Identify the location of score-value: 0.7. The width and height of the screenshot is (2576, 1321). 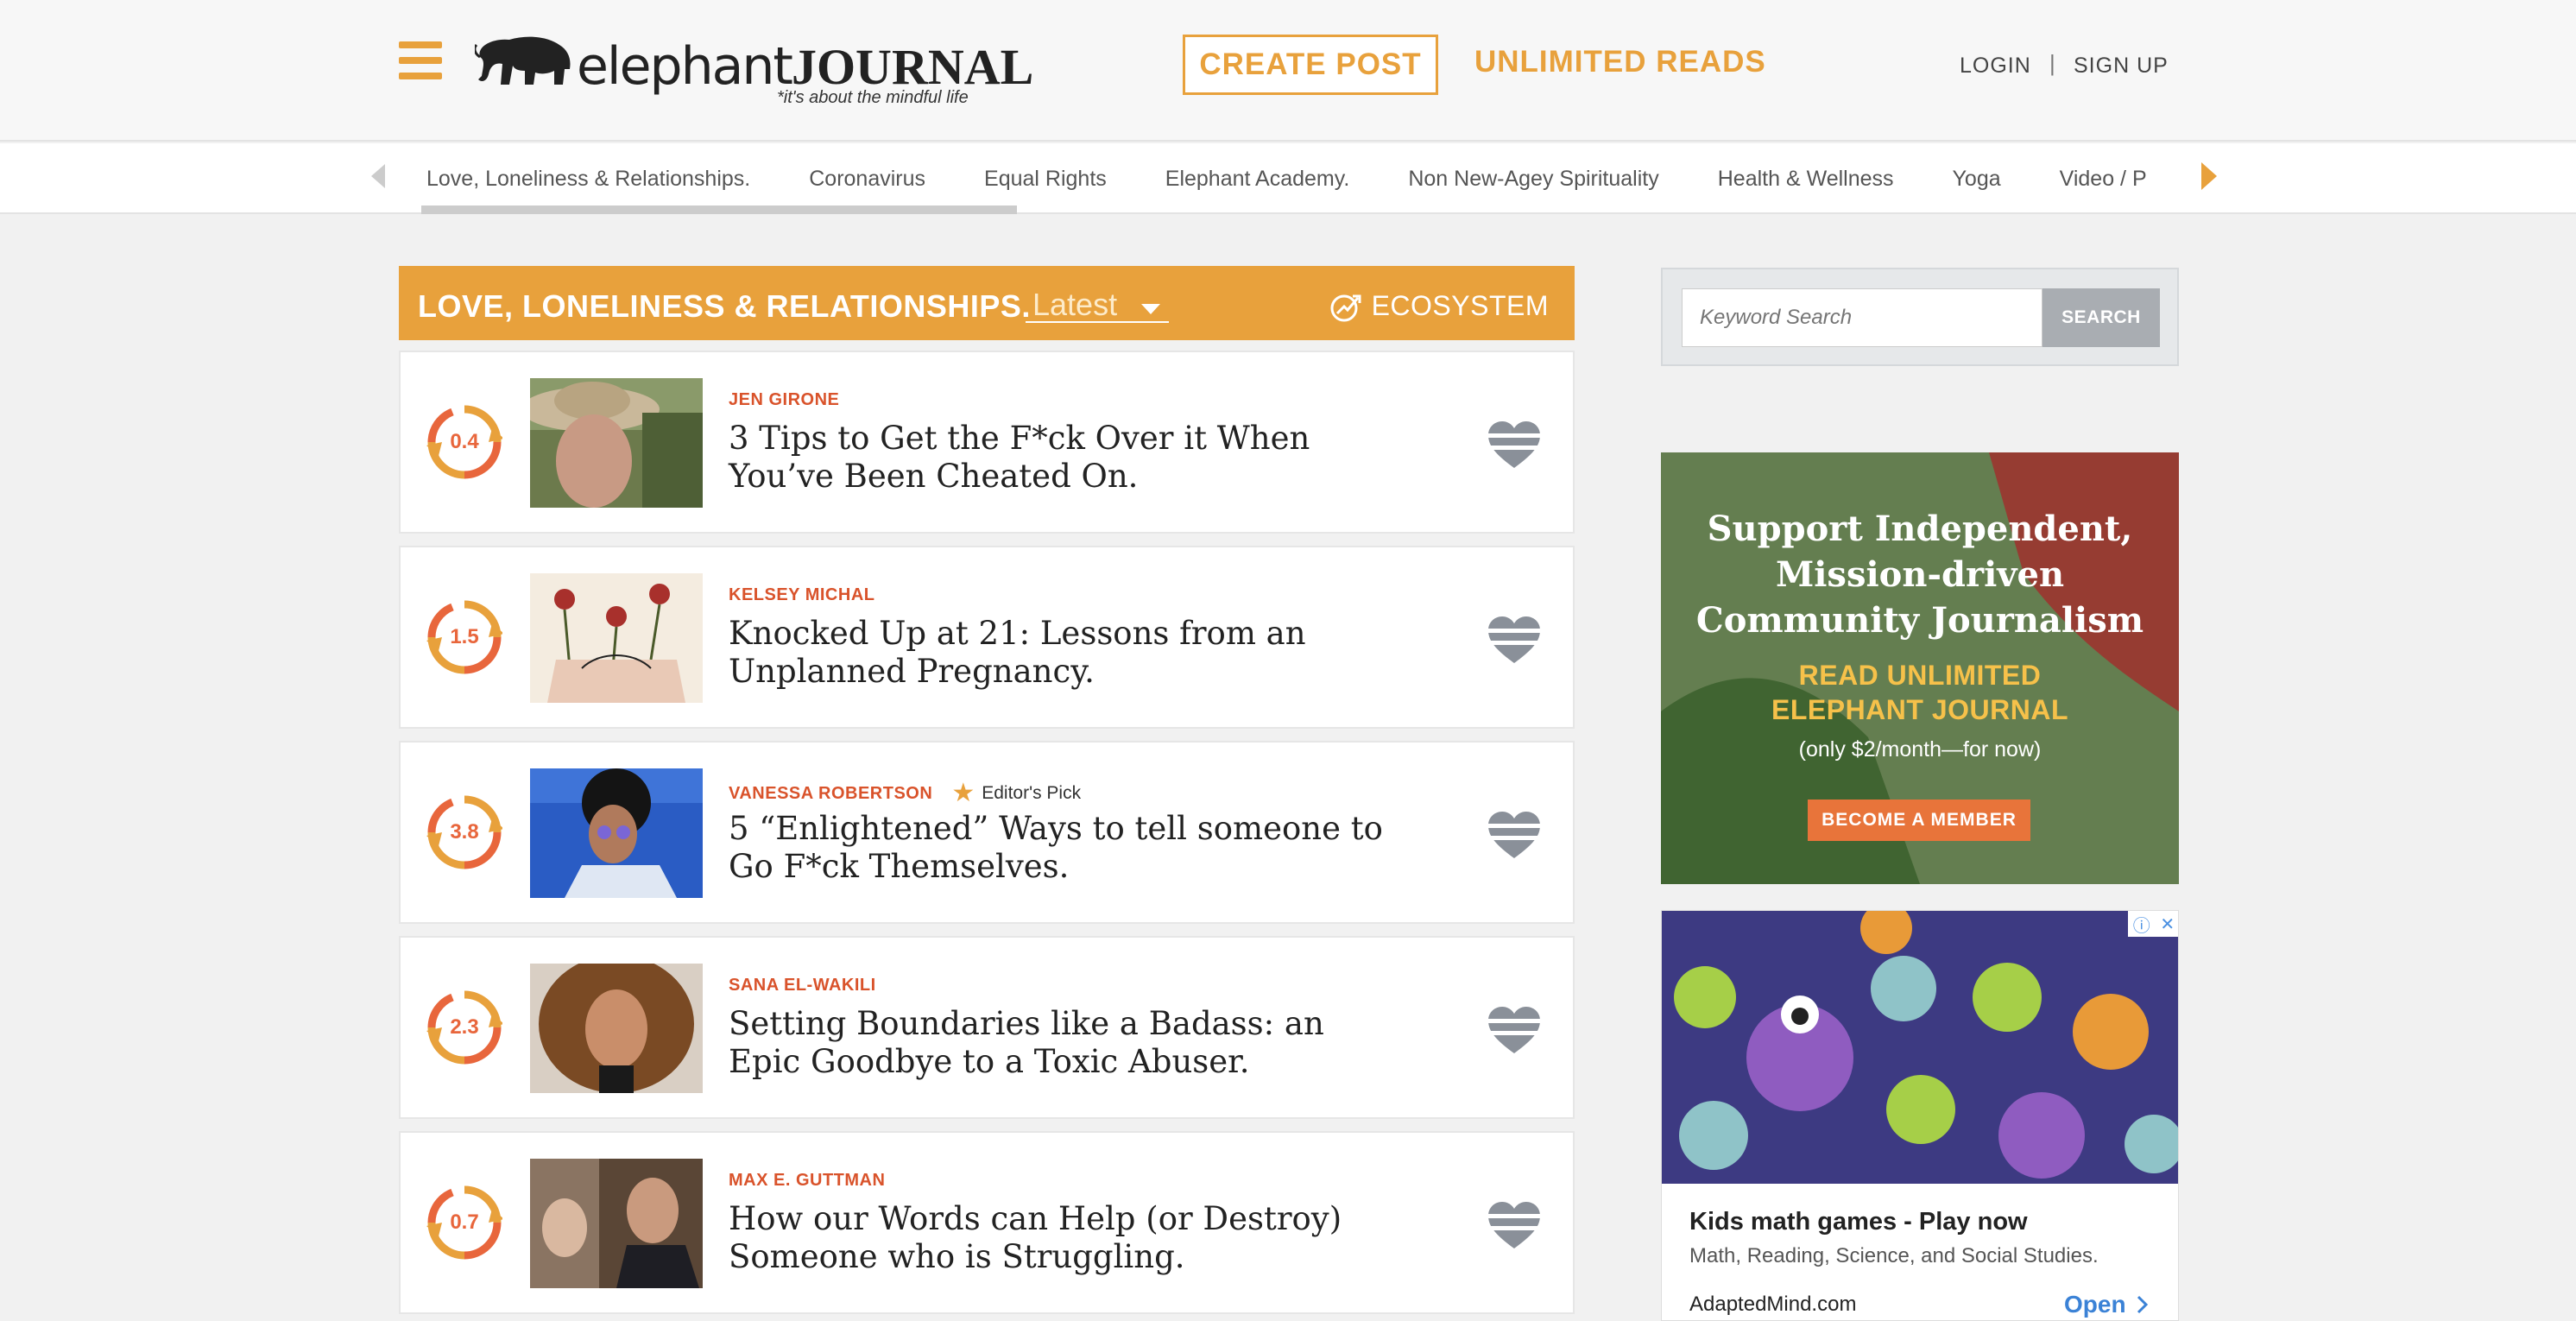
(464, 1222).